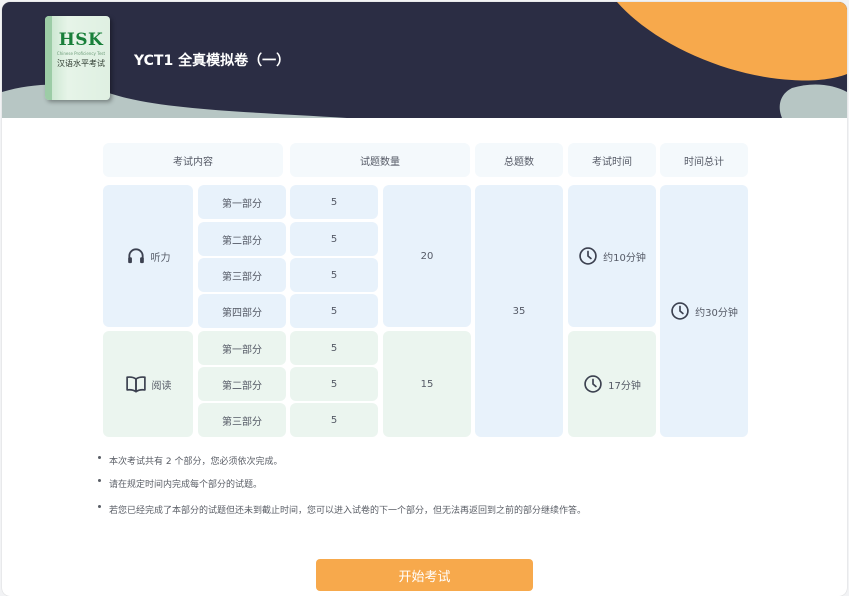 The height and width of the screenshot is (596, 849). I want to click on page-title: YCT1 全真模拟卷（一）, so click(212, 61).